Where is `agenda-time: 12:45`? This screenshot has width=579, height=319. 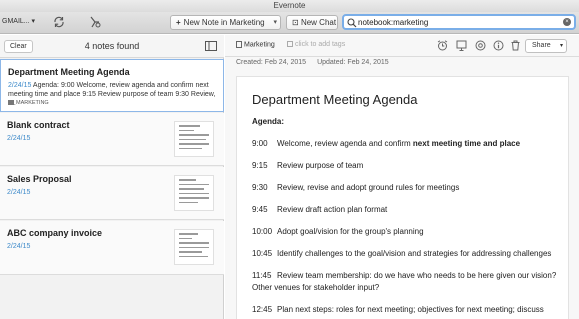 agenda-time: 12:45 is located at coordinates (262, 309).